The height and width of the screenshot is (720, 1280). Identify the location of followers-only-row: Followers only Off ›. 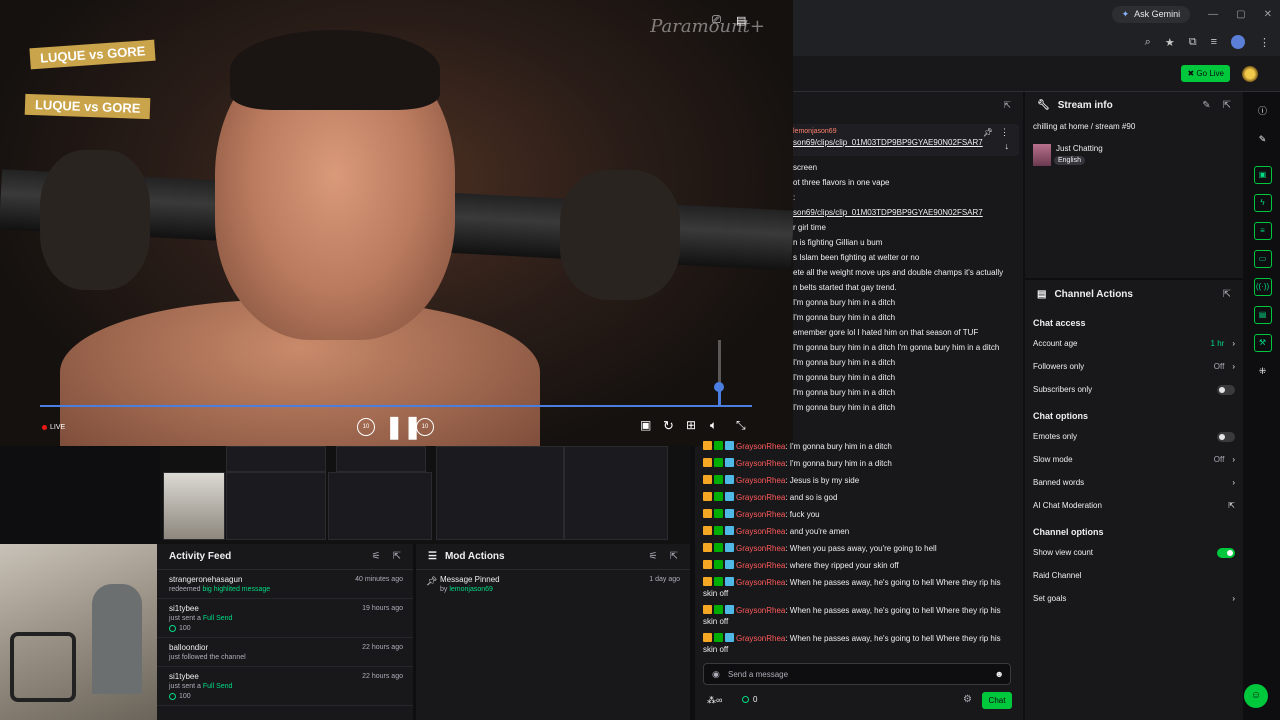
(1134, 366).